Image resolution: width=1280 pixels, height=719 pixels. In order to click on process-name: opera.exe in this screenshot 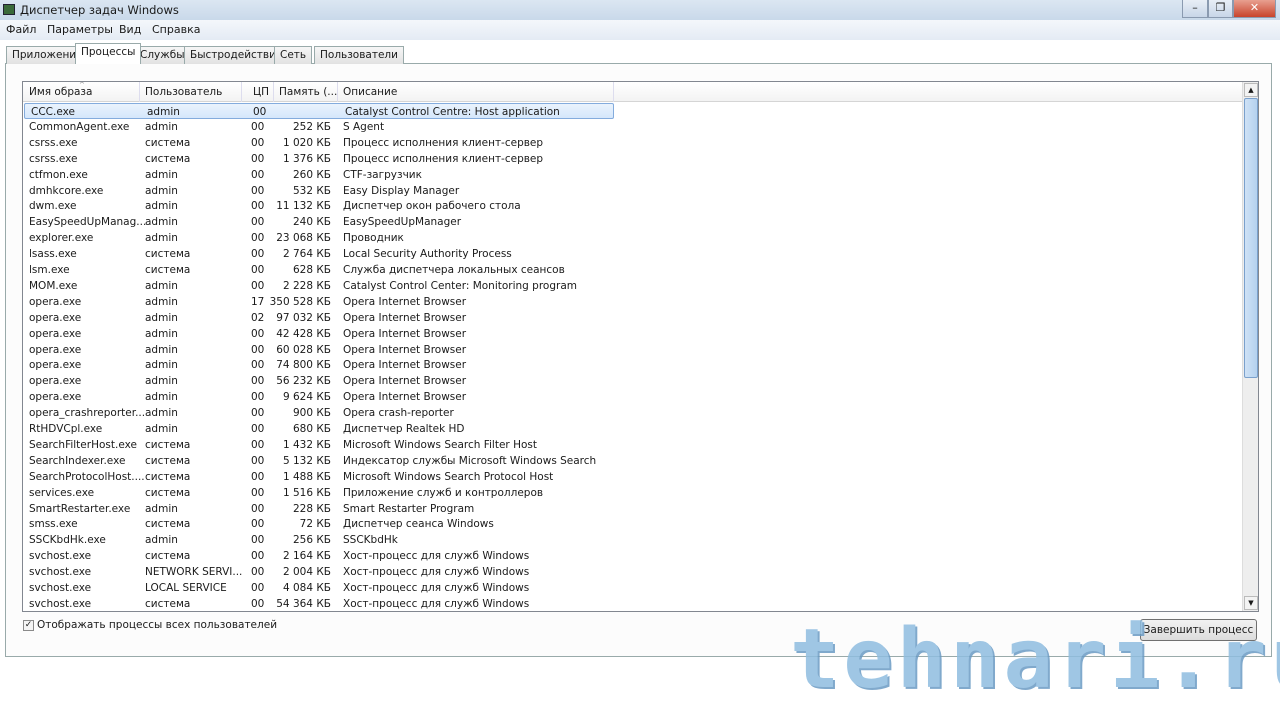, I will do `click(55, 397)`.